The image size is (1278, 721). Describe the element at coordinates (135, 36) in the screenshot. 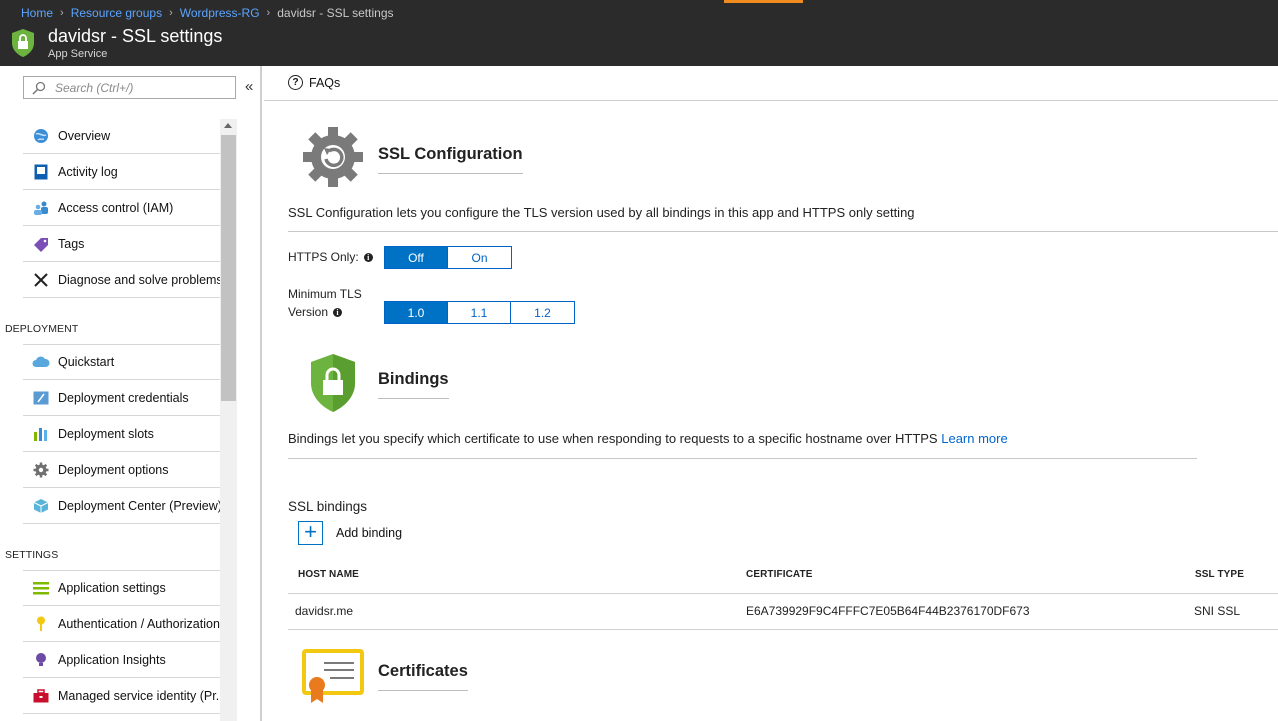

I see `page-title: davidsr - SSL settings` at that location.